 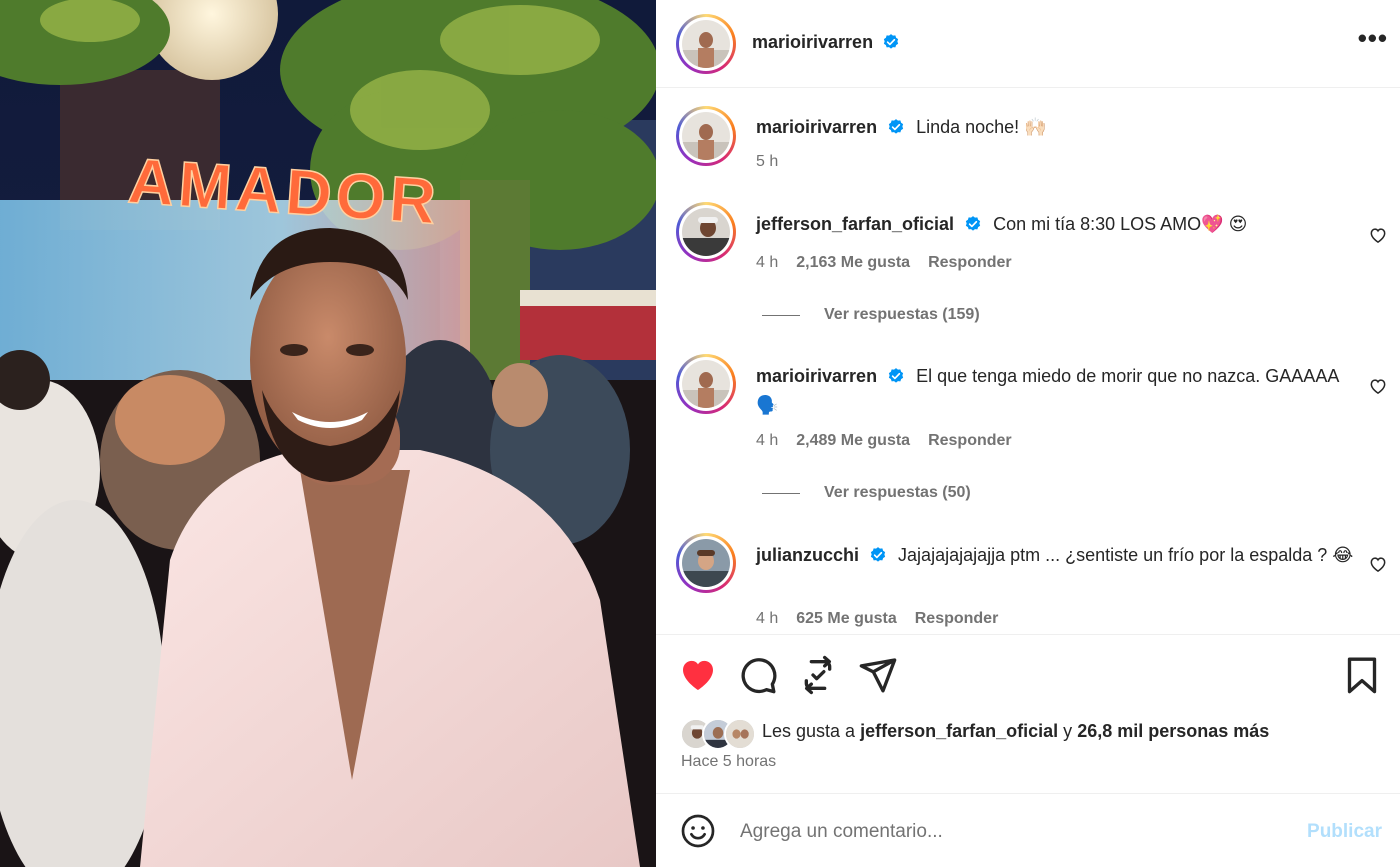 What do you see at coordinates (1344, 832) in the screenshot?
I see `publish-button: Publicar` at bounding box center [1344, 832].